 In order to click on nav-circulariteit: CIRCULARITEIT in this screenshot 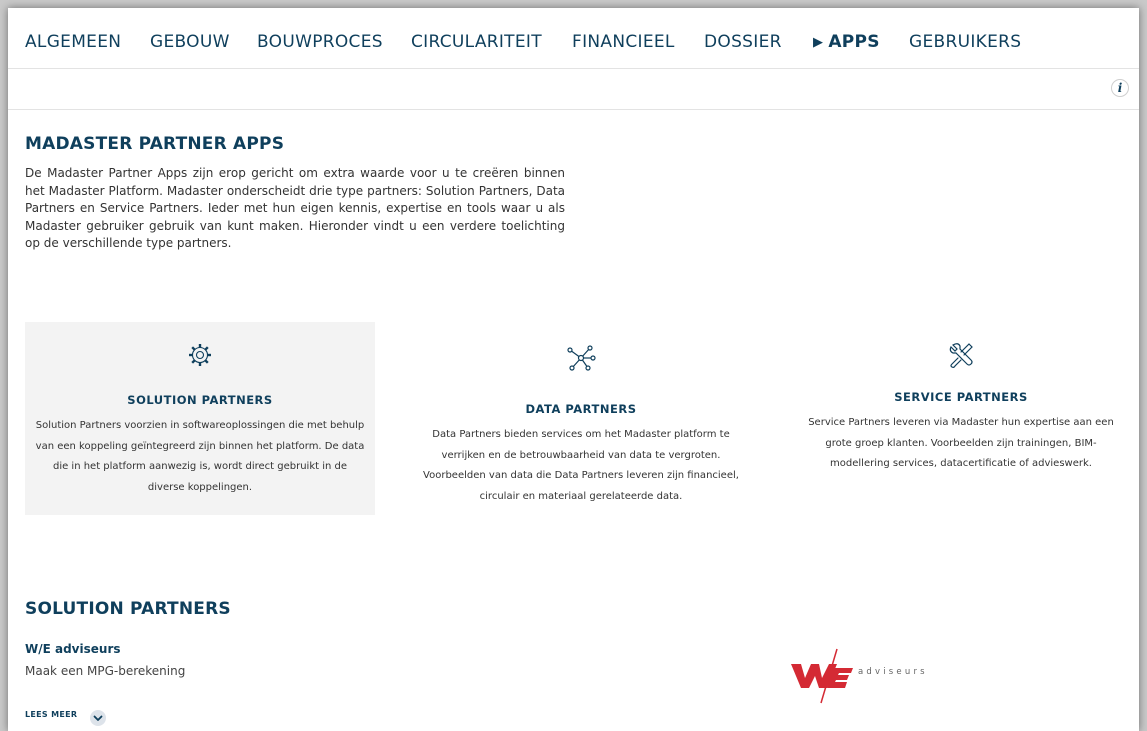, I will do `click(476, 42)`.